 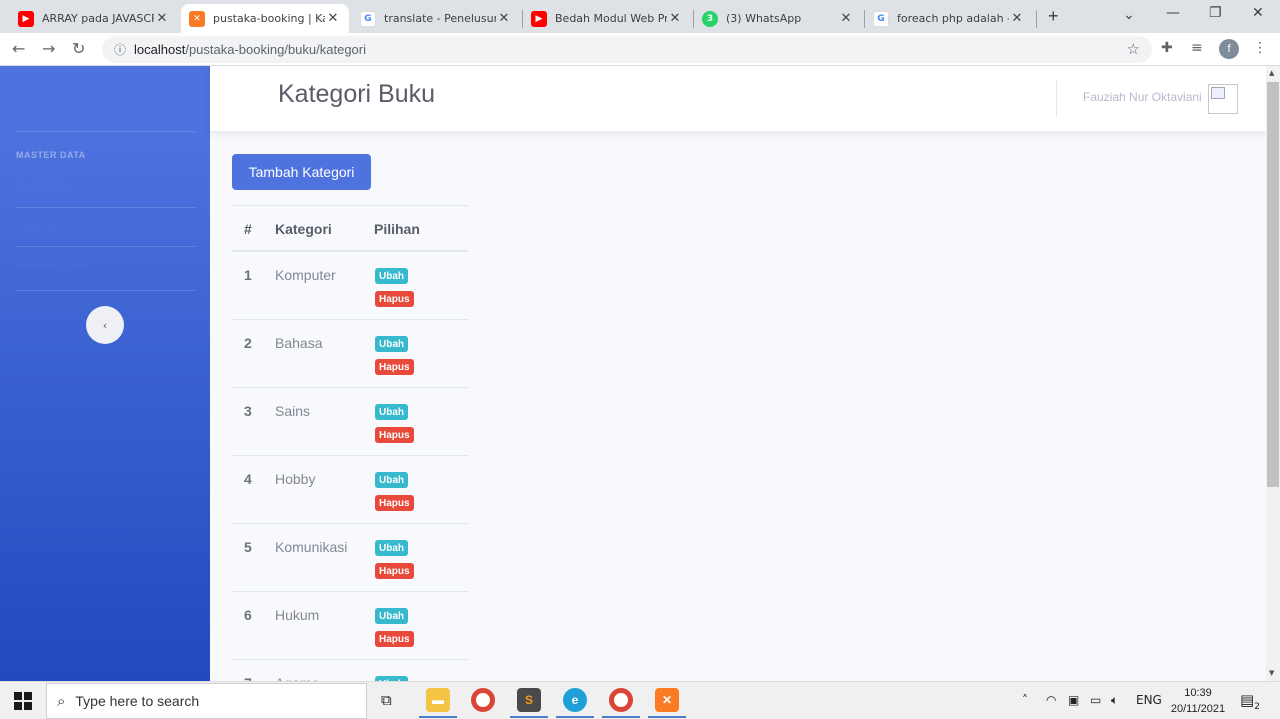 I want to click on user-name: Fauziah Nur Oktaviani, so click(x=1142, y=97).